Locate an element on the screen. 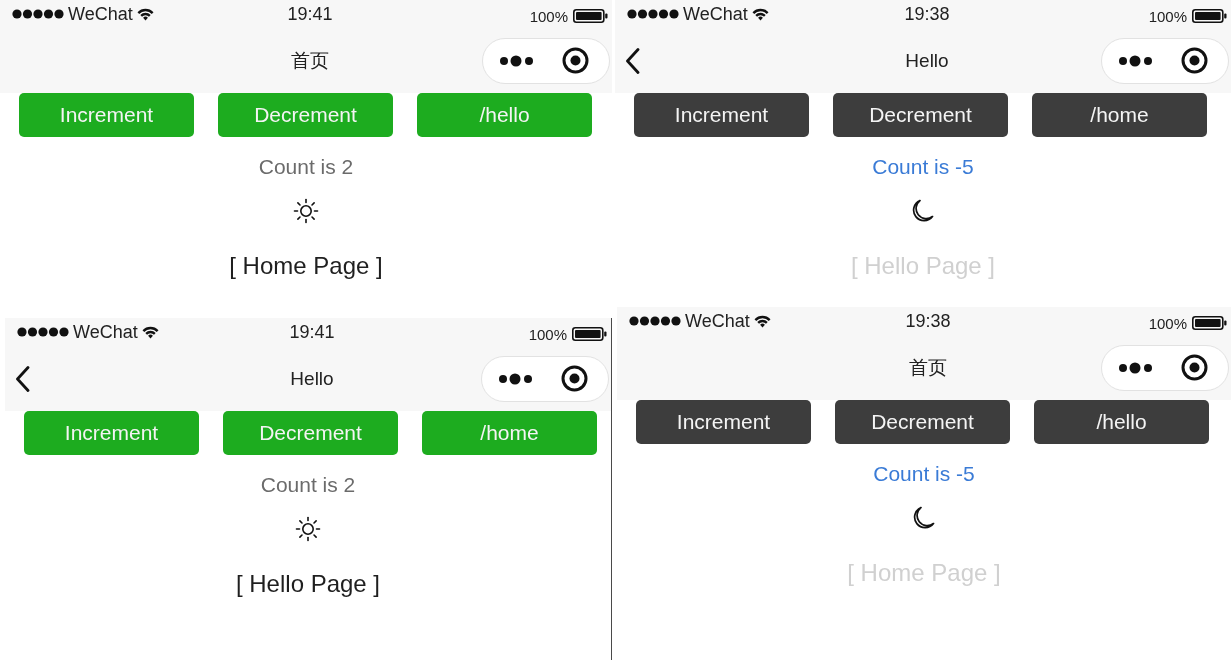 The image size is (1231, 660). action-button: /hello is located at coordinates (1121, 422).